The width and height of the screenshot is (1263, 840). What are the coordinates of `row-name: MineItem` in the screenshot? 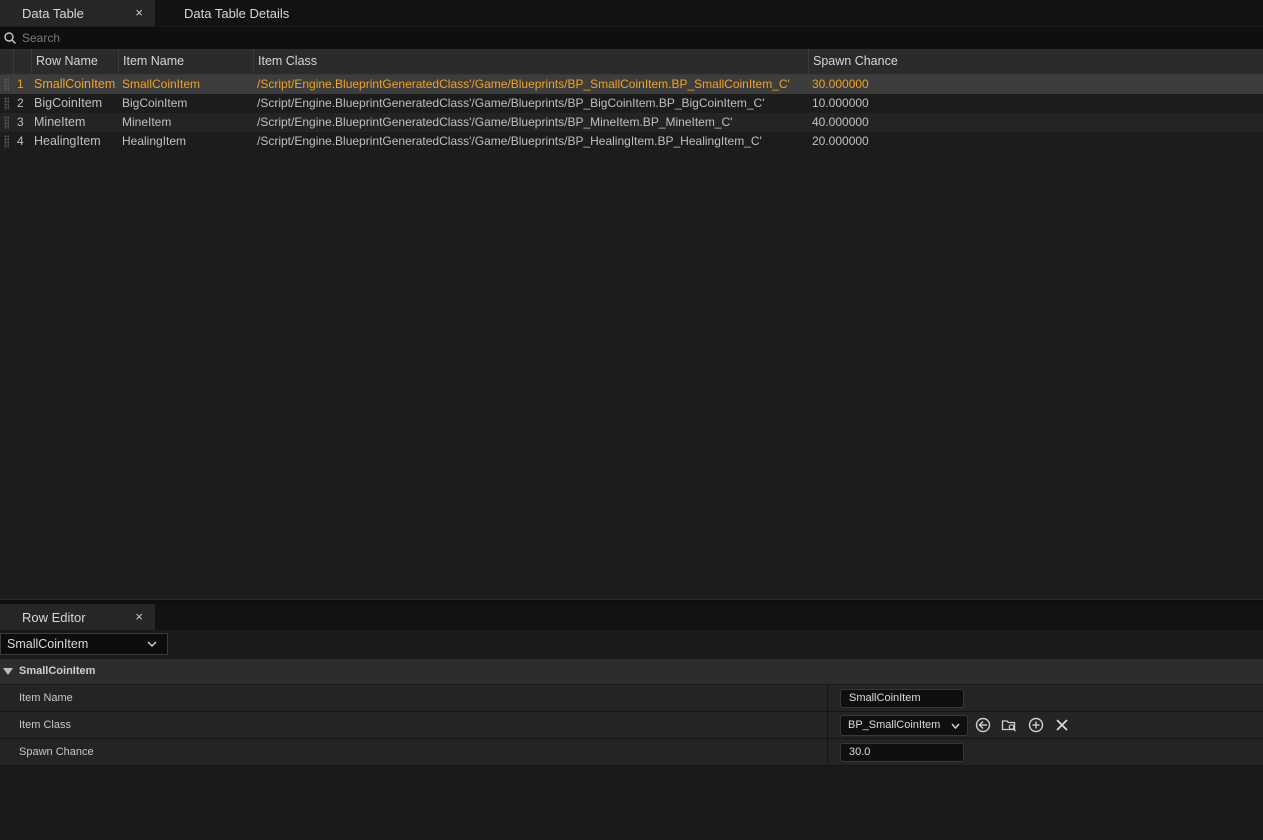 It's located at (60, 122).